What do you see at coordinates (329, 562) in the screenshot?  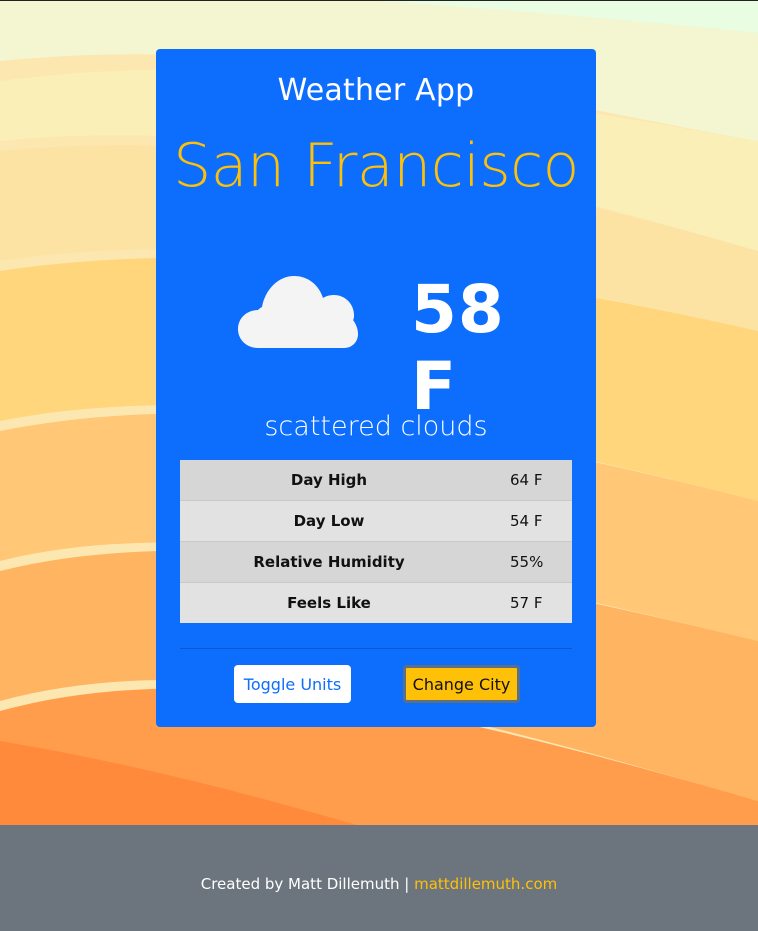 I see `detail-label: Relative Humidity` at bounding box center [329, 562].